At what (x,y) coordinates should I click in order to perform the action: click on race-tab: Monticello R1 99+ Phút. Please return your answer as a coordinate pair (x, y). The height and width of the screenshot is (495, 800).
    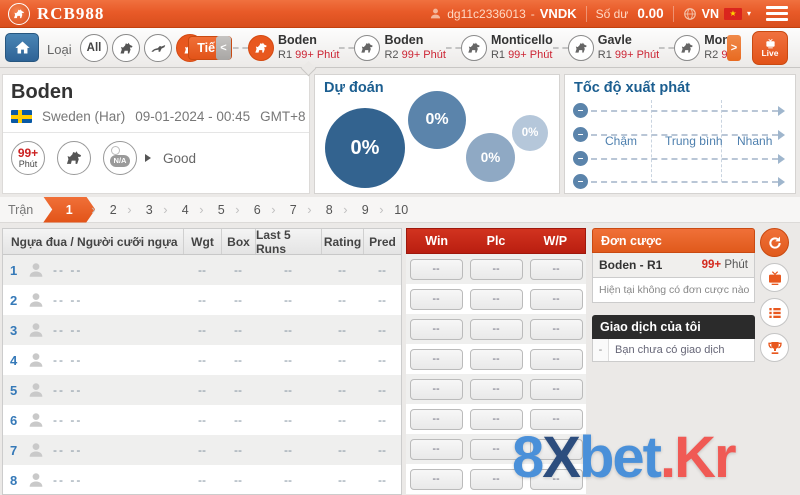
    Looking at the image, I should click on (499, 48).